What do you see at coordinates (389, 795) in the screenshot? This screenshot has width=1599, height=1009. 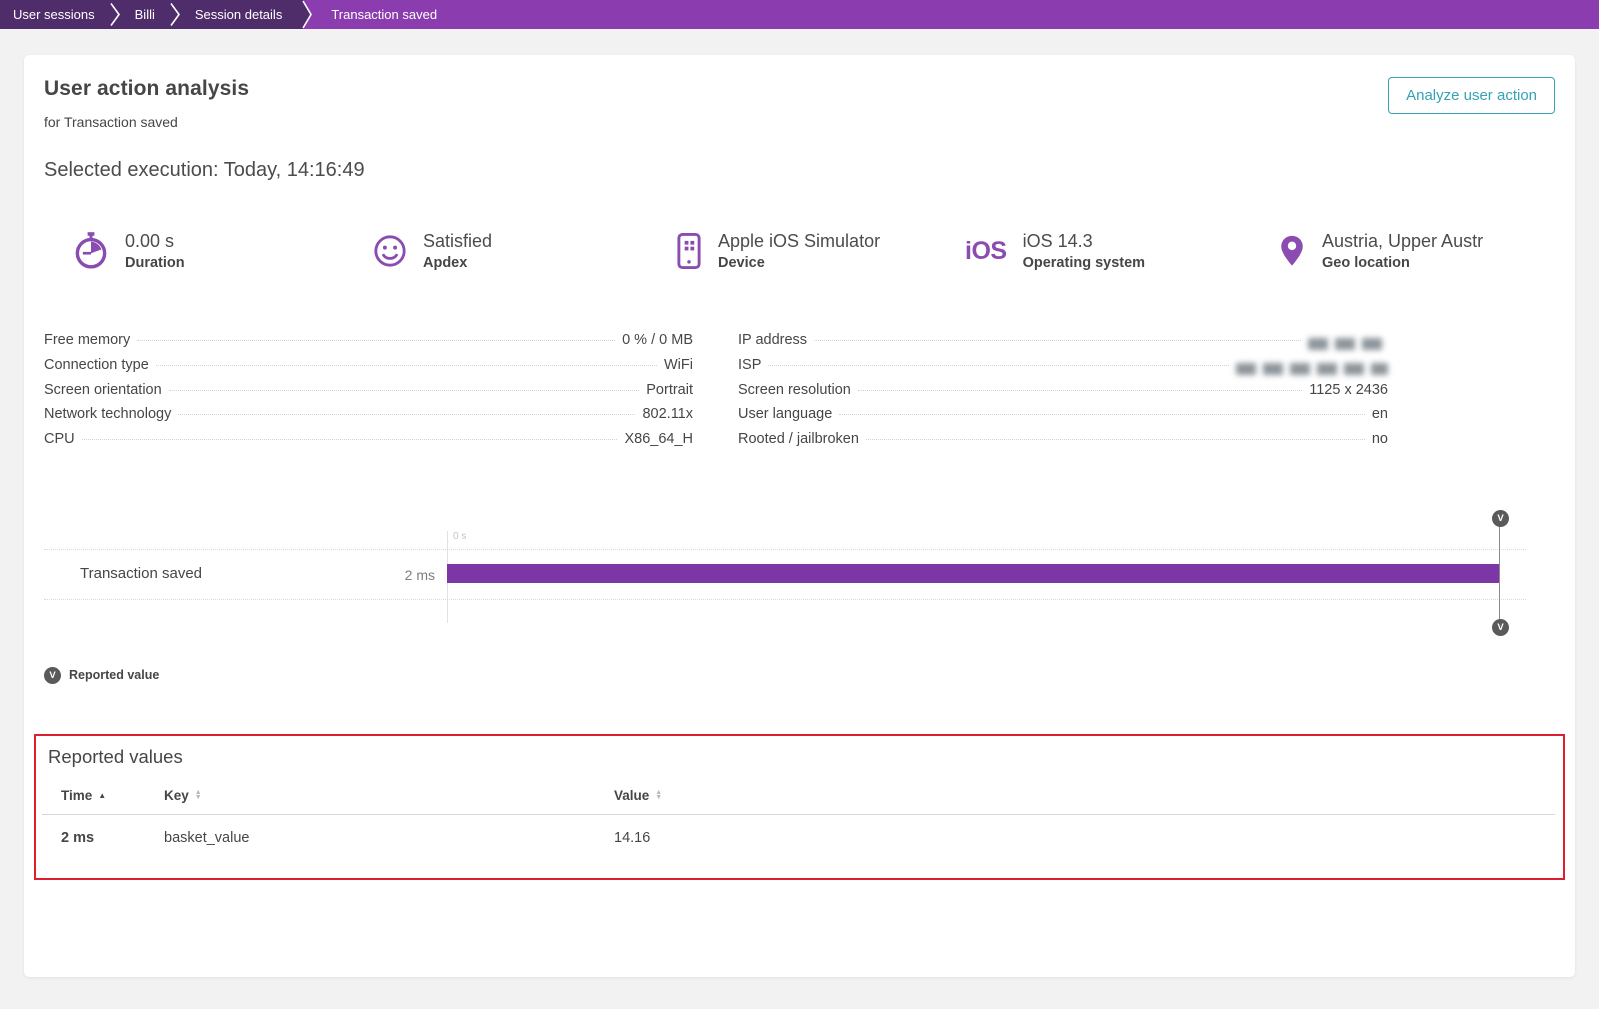 I see `column-header-key: Key ▲ ▼` at bounding box center [389, 795].